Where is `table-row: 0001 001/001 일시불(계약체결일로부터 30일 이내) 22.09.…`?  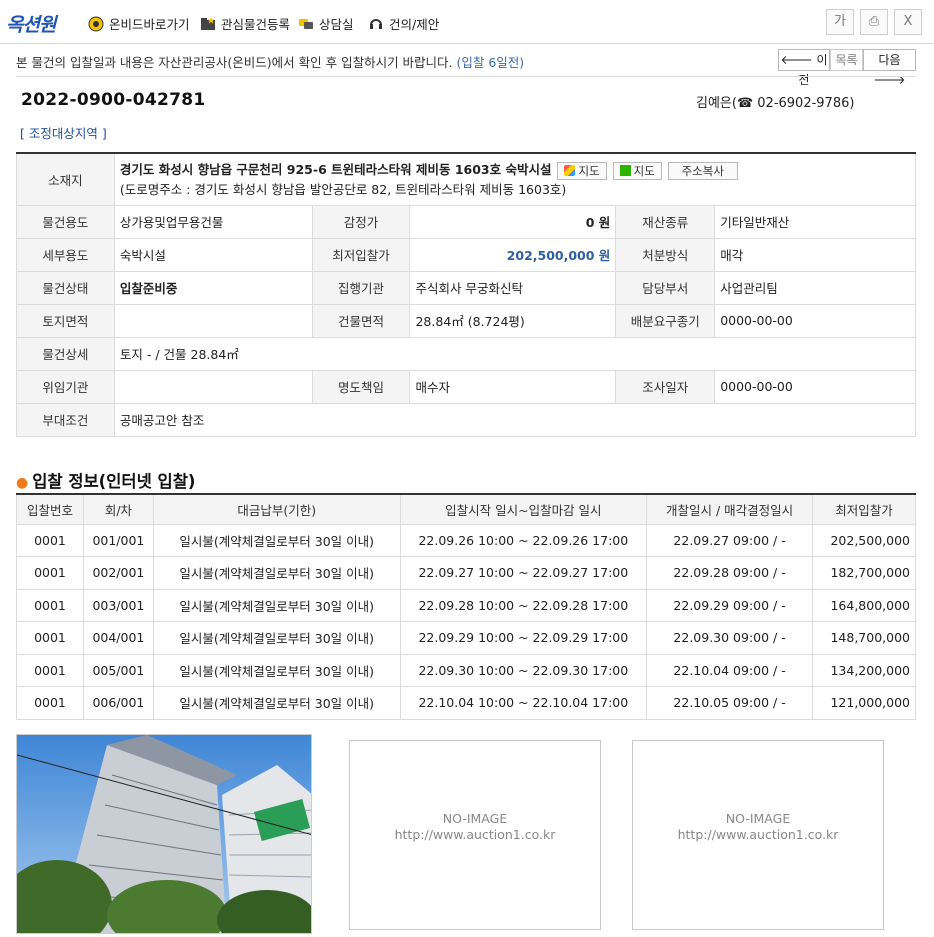
table-row: 0001 001/001 일시불(계약체결일로부터 30일 이내) 22.09.… is located at coordinates (466, 540).